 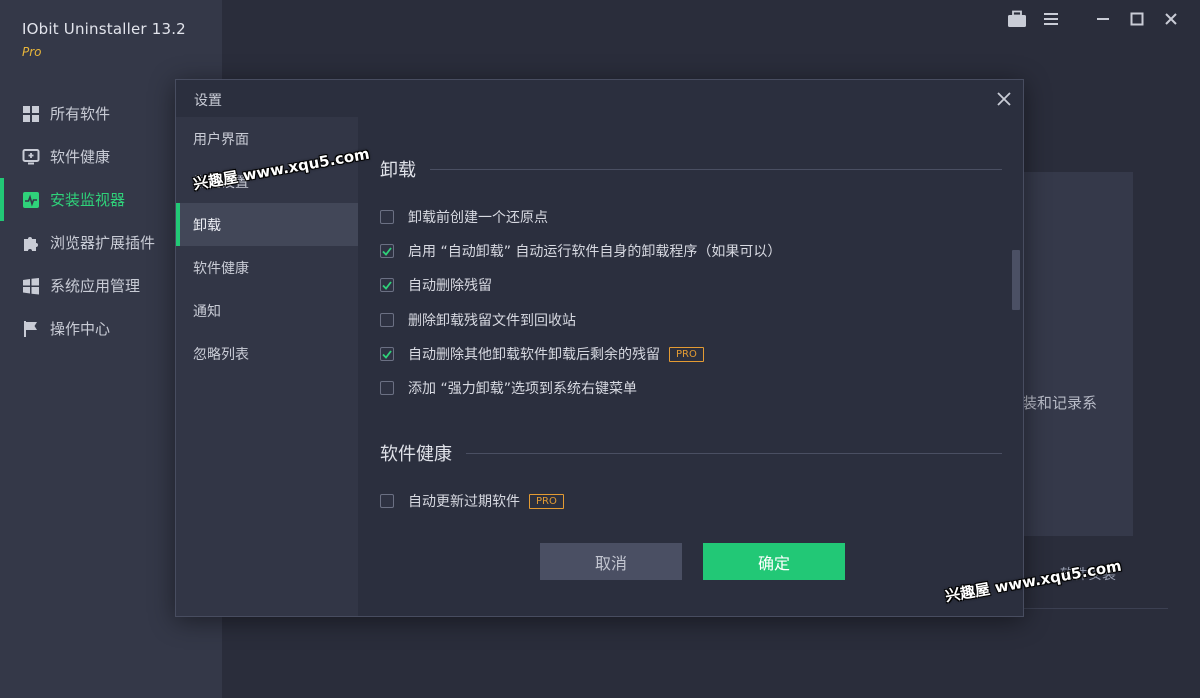 I want to click on main-card-text: 装和记录系, so click(x=1060, y=403).